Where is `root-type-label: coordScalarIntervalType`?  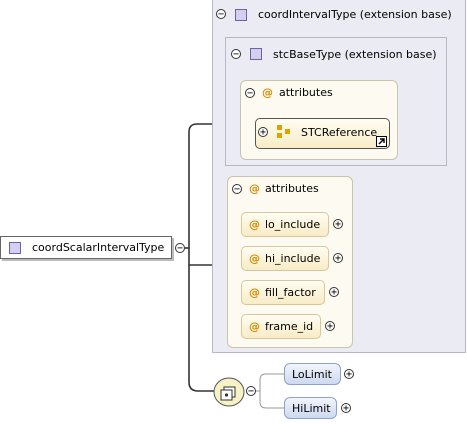 root-type-label: coordScalarIntervalType is located at coordinates (98, 247).